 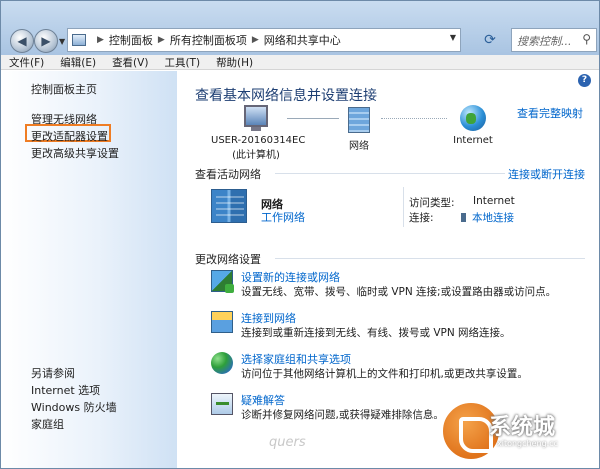 I want to click on map-node-internet: Internet, so click(x=473, y=125).